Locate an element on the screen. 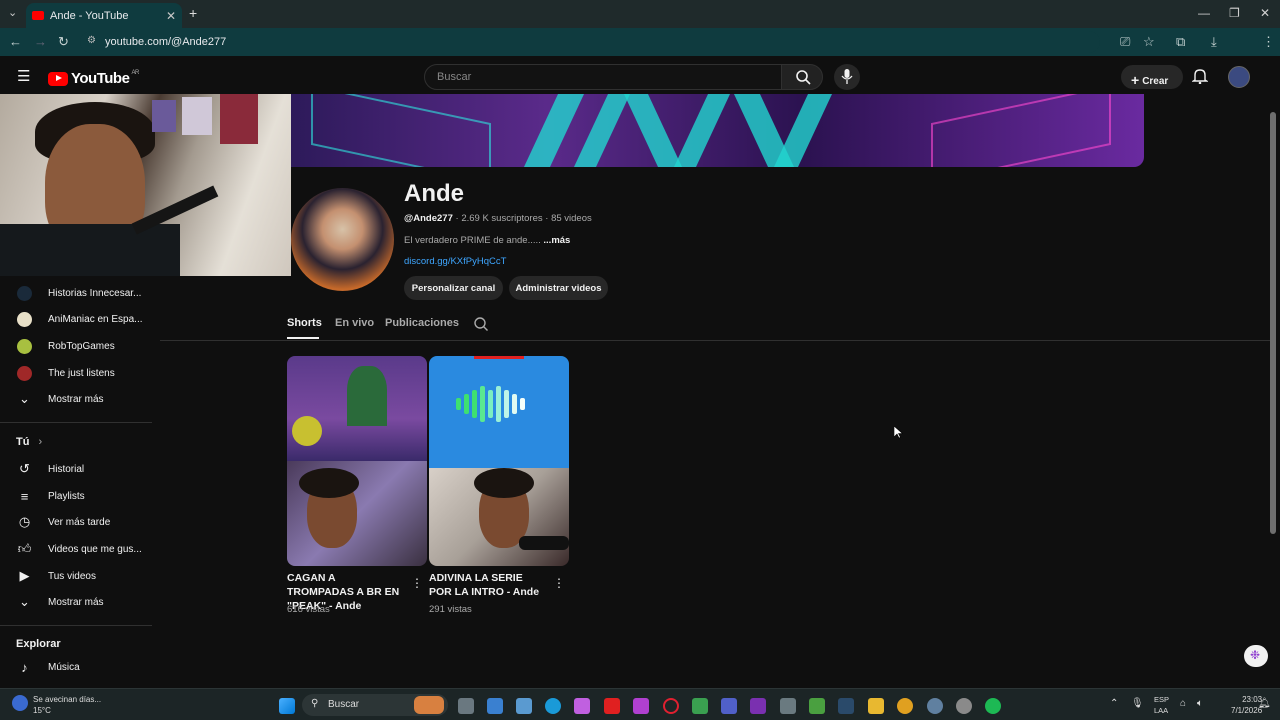  new-tab-button: + is located at coordinates (193, 13).